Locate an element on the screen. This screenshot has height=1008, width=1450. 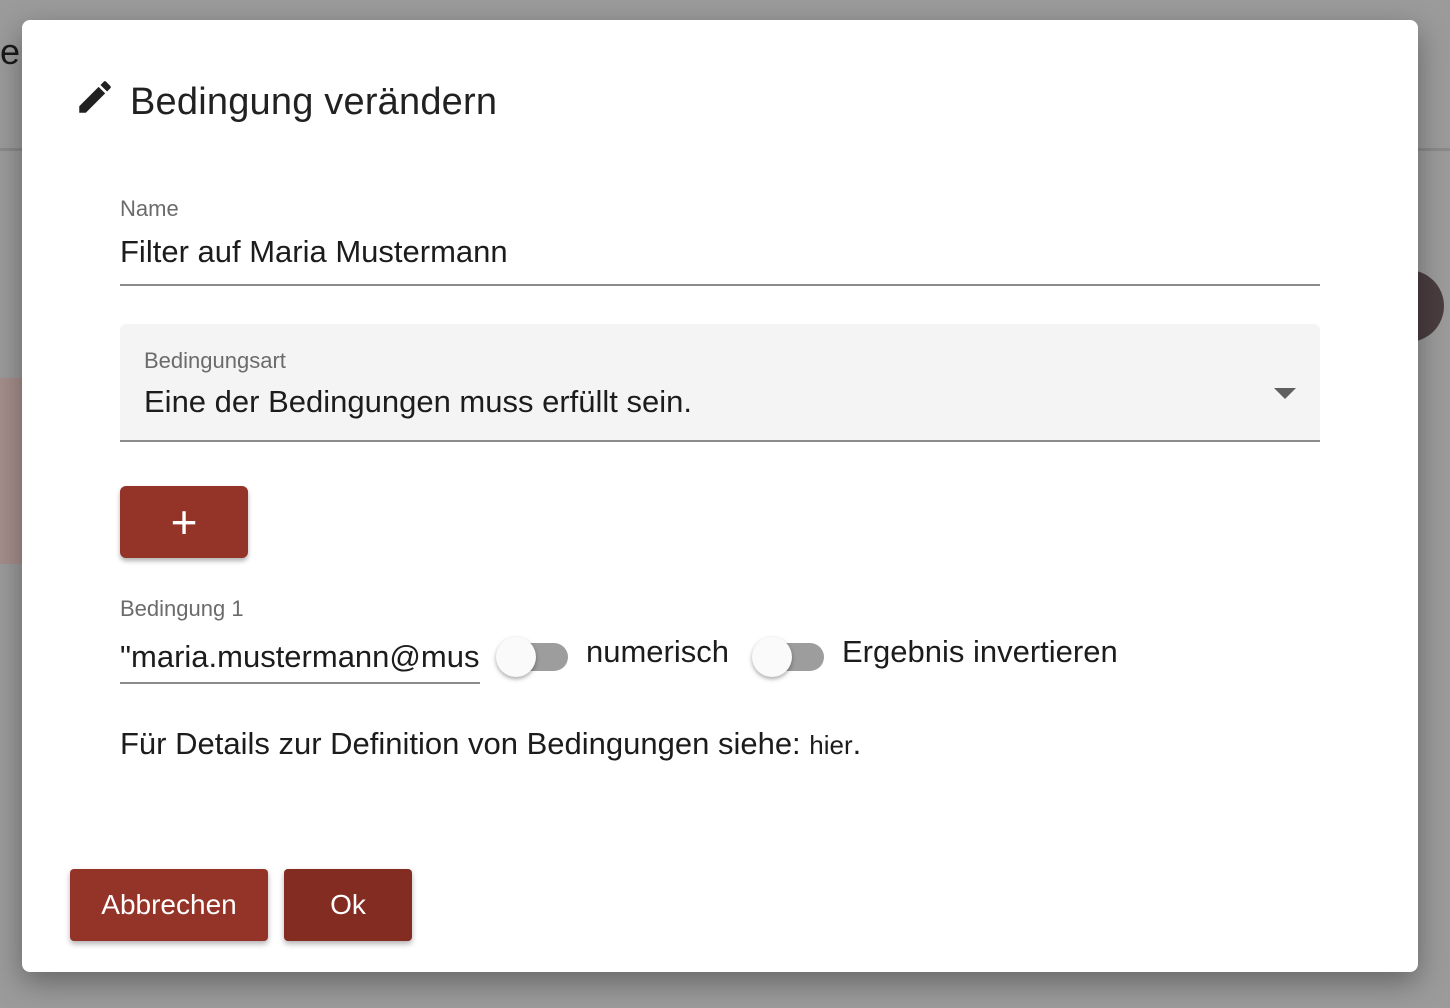
name-field-value: Filter auf Maria Mustermann is located at coordinates (314, 252).